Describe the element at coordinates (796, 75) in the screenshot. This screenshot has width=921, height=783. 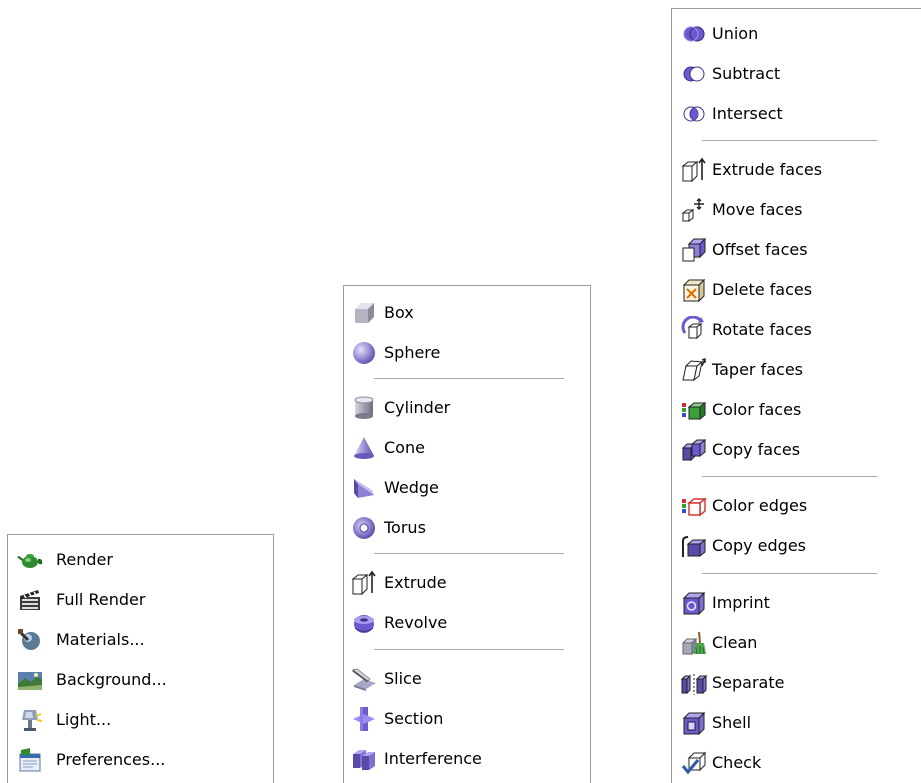
I see `menu-item-subtract: Subtract` at that location.